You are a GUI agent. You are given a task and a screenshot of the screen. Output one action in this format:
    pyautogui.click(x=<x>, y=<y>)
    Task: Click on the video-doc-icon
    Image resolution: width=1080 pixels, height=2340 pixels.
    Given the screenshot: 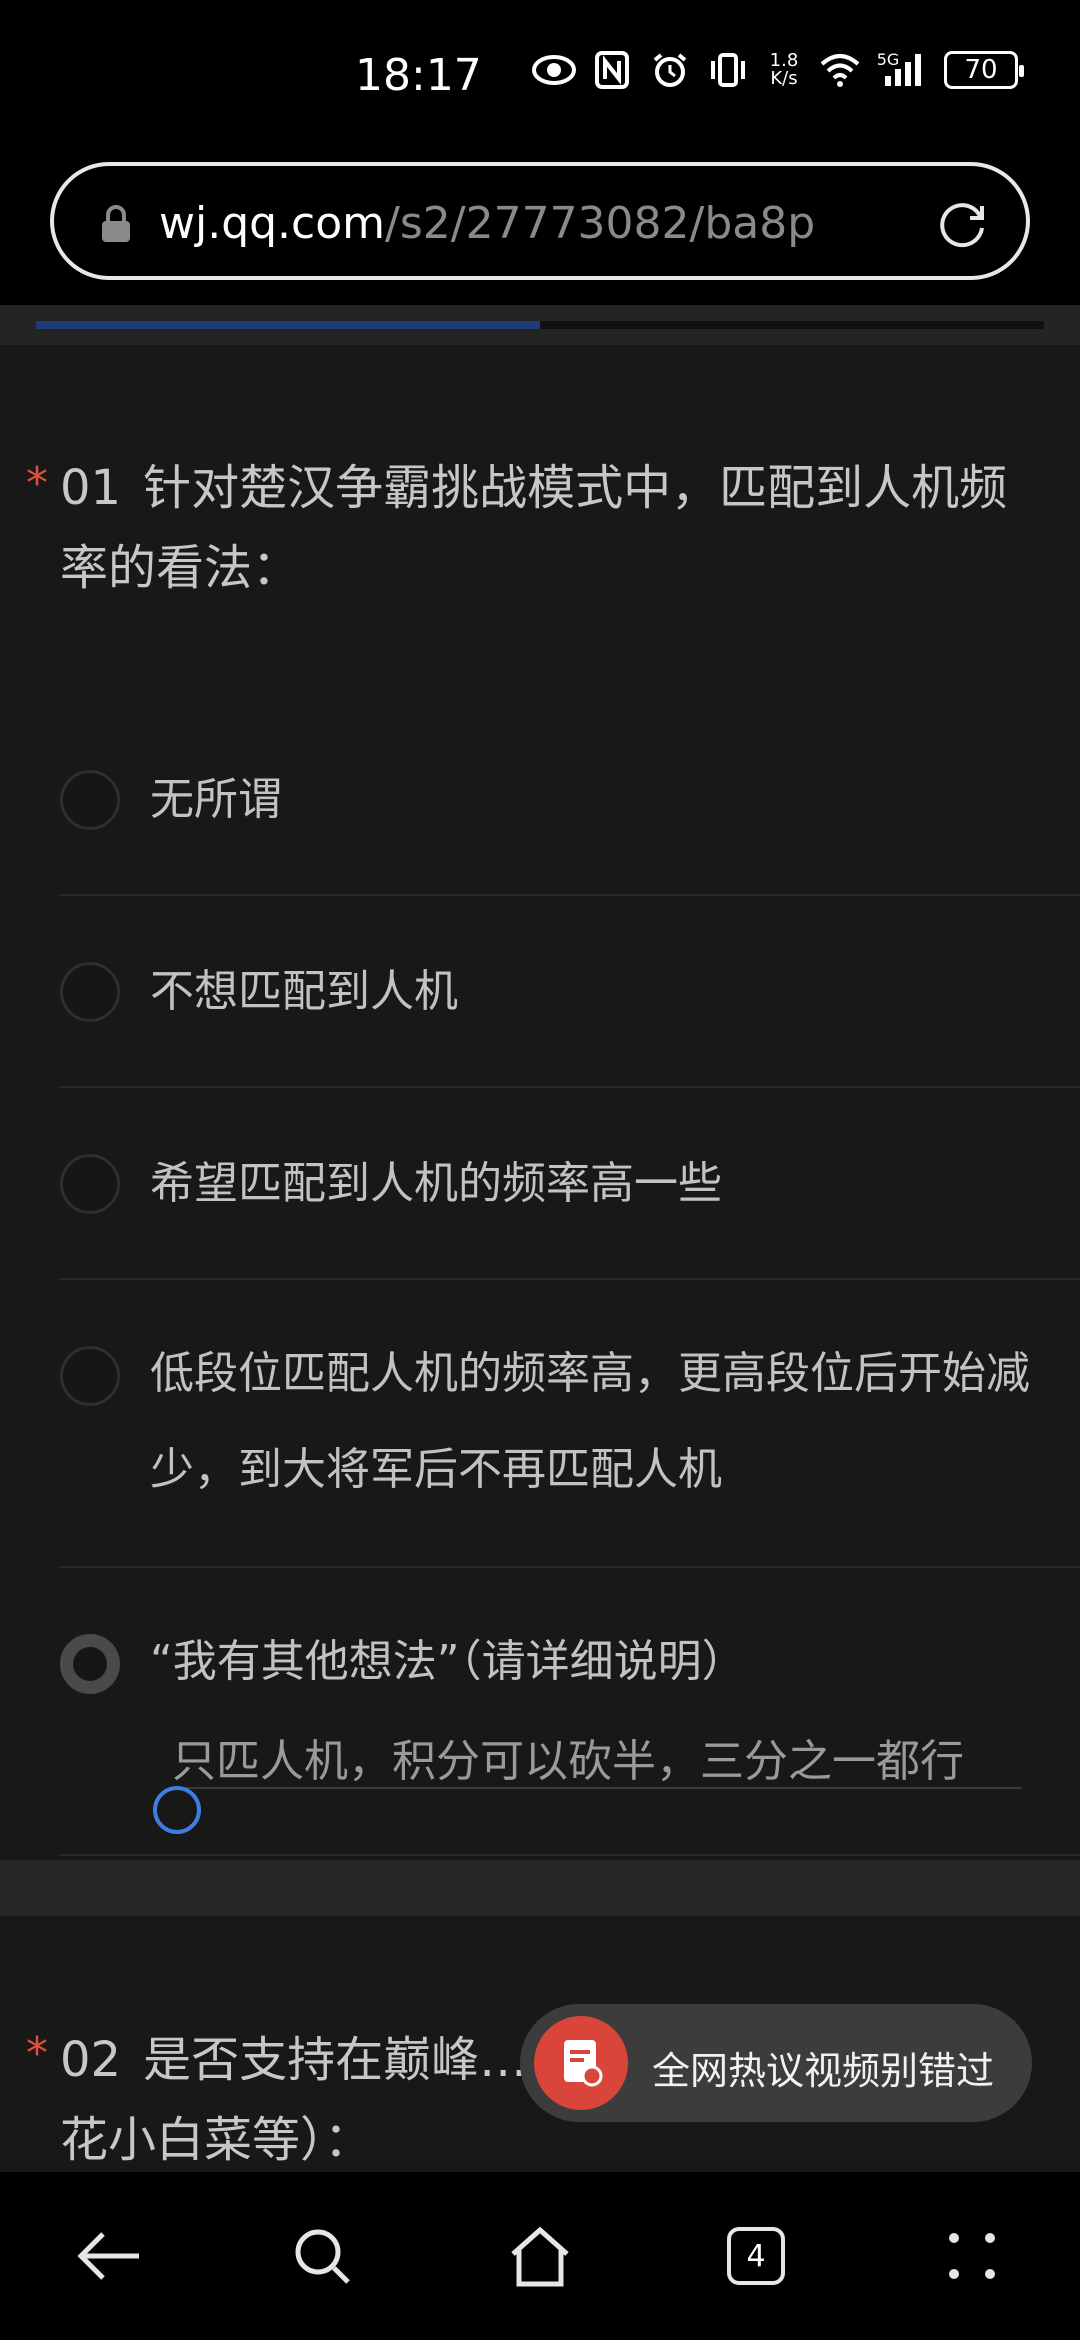 What is the action you would take?
    pyautogui.click(x=581, y=2063)
    